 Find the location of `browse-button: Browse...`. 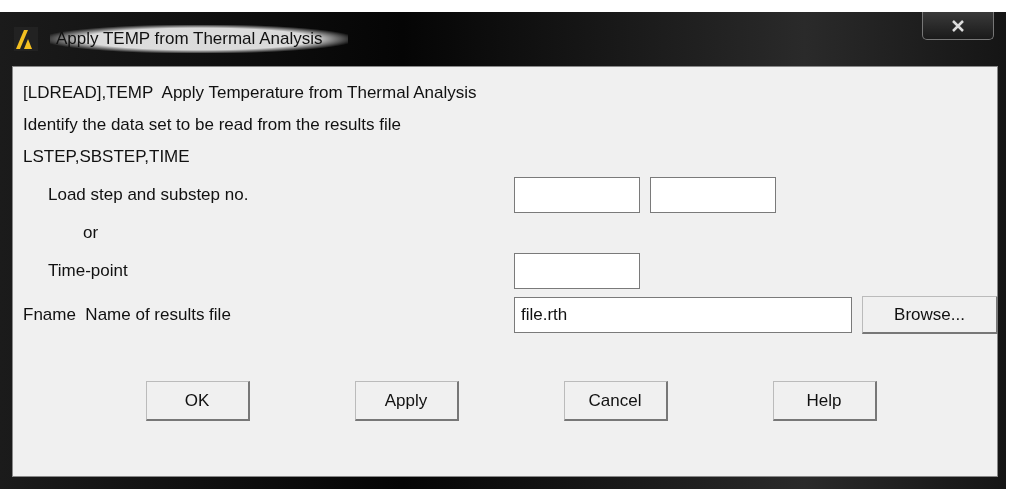

browse-button: Browse... is located at coordinates (930, 315).